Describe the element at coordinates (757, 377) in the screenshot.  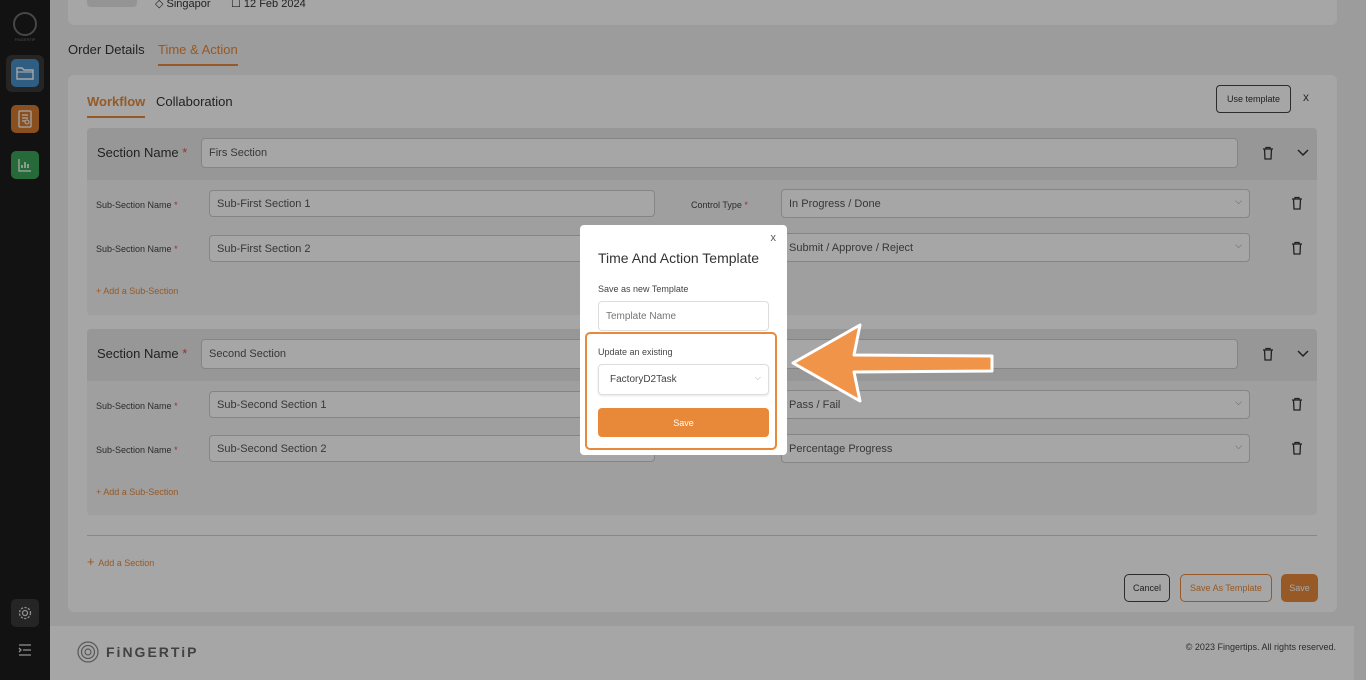
I see `chevron-down-icon: ⌵` at that location.